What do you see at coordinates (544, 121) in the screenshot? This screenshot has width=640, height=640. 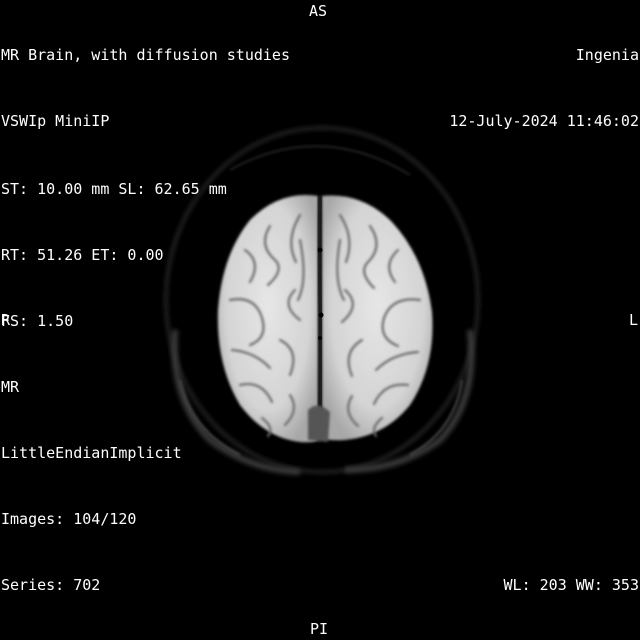 I see `acquisition-date-time: 12-July-2024 11:46:02` at bounding box center [544, 121].